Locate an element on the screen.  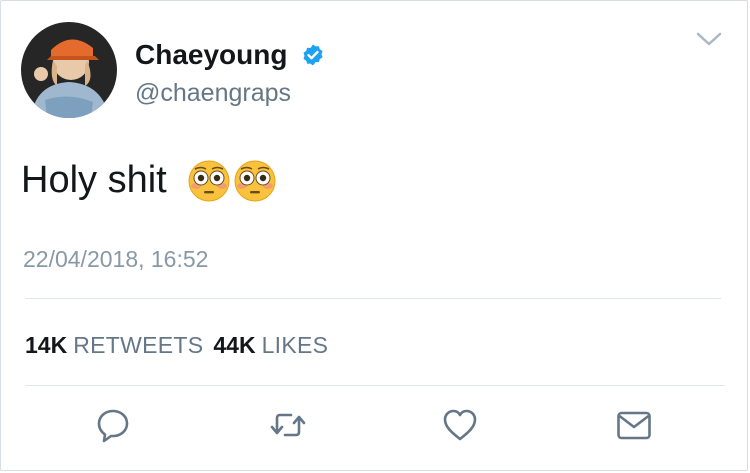
likes-stat: 44K LIKES is located at coordinates (270, 345).